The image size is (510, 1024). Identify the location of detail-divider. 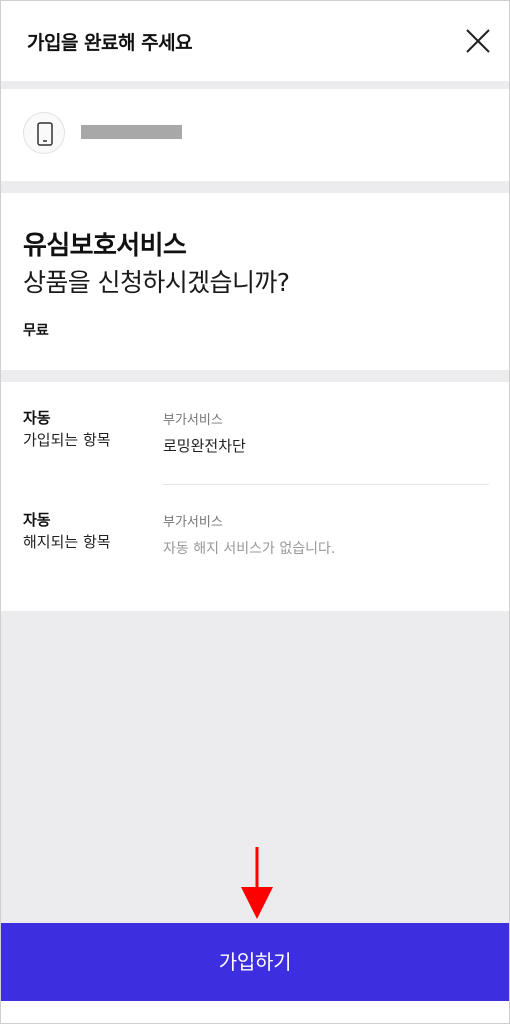
(326, 484).